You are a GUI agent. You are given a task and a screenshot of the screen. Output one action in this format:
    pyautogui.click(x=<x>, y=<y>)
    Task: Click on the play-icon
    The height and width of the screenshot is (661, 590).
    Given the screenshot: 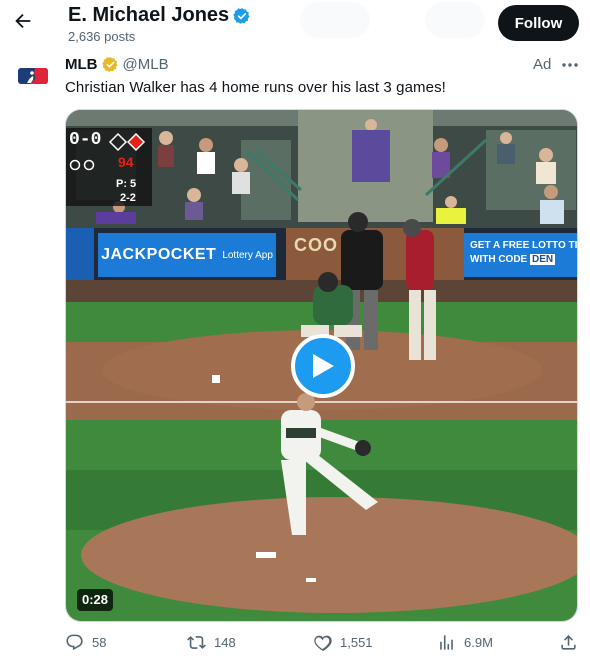 What is the action you would take?
    pyautogui.click(x=323, y=366)
    